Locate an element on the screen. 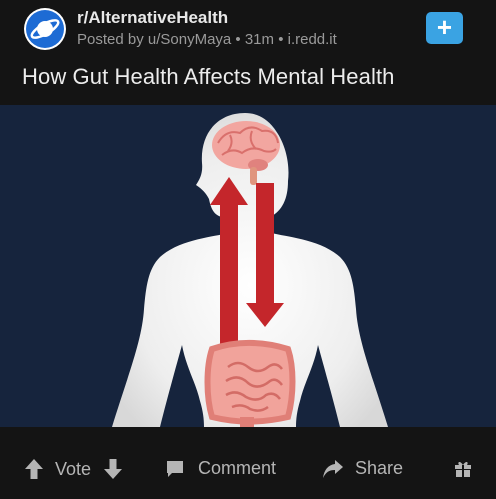  share-arrow-icon is located at coordinates (333, 469).